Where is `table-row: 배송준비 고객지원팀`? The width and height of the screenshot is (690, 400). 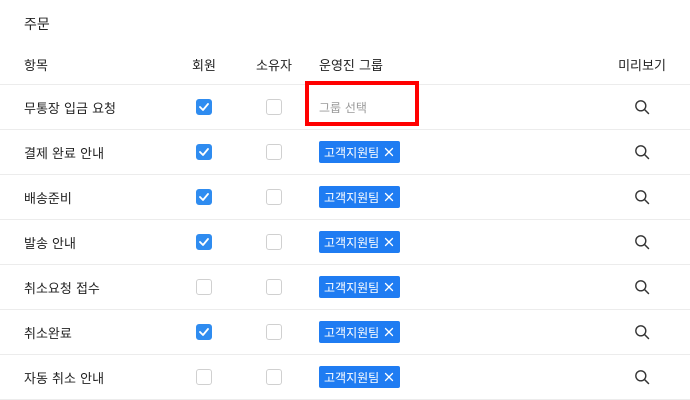
table-row: 배송준비 고객지원팀 is located at coordinates (345, 197).